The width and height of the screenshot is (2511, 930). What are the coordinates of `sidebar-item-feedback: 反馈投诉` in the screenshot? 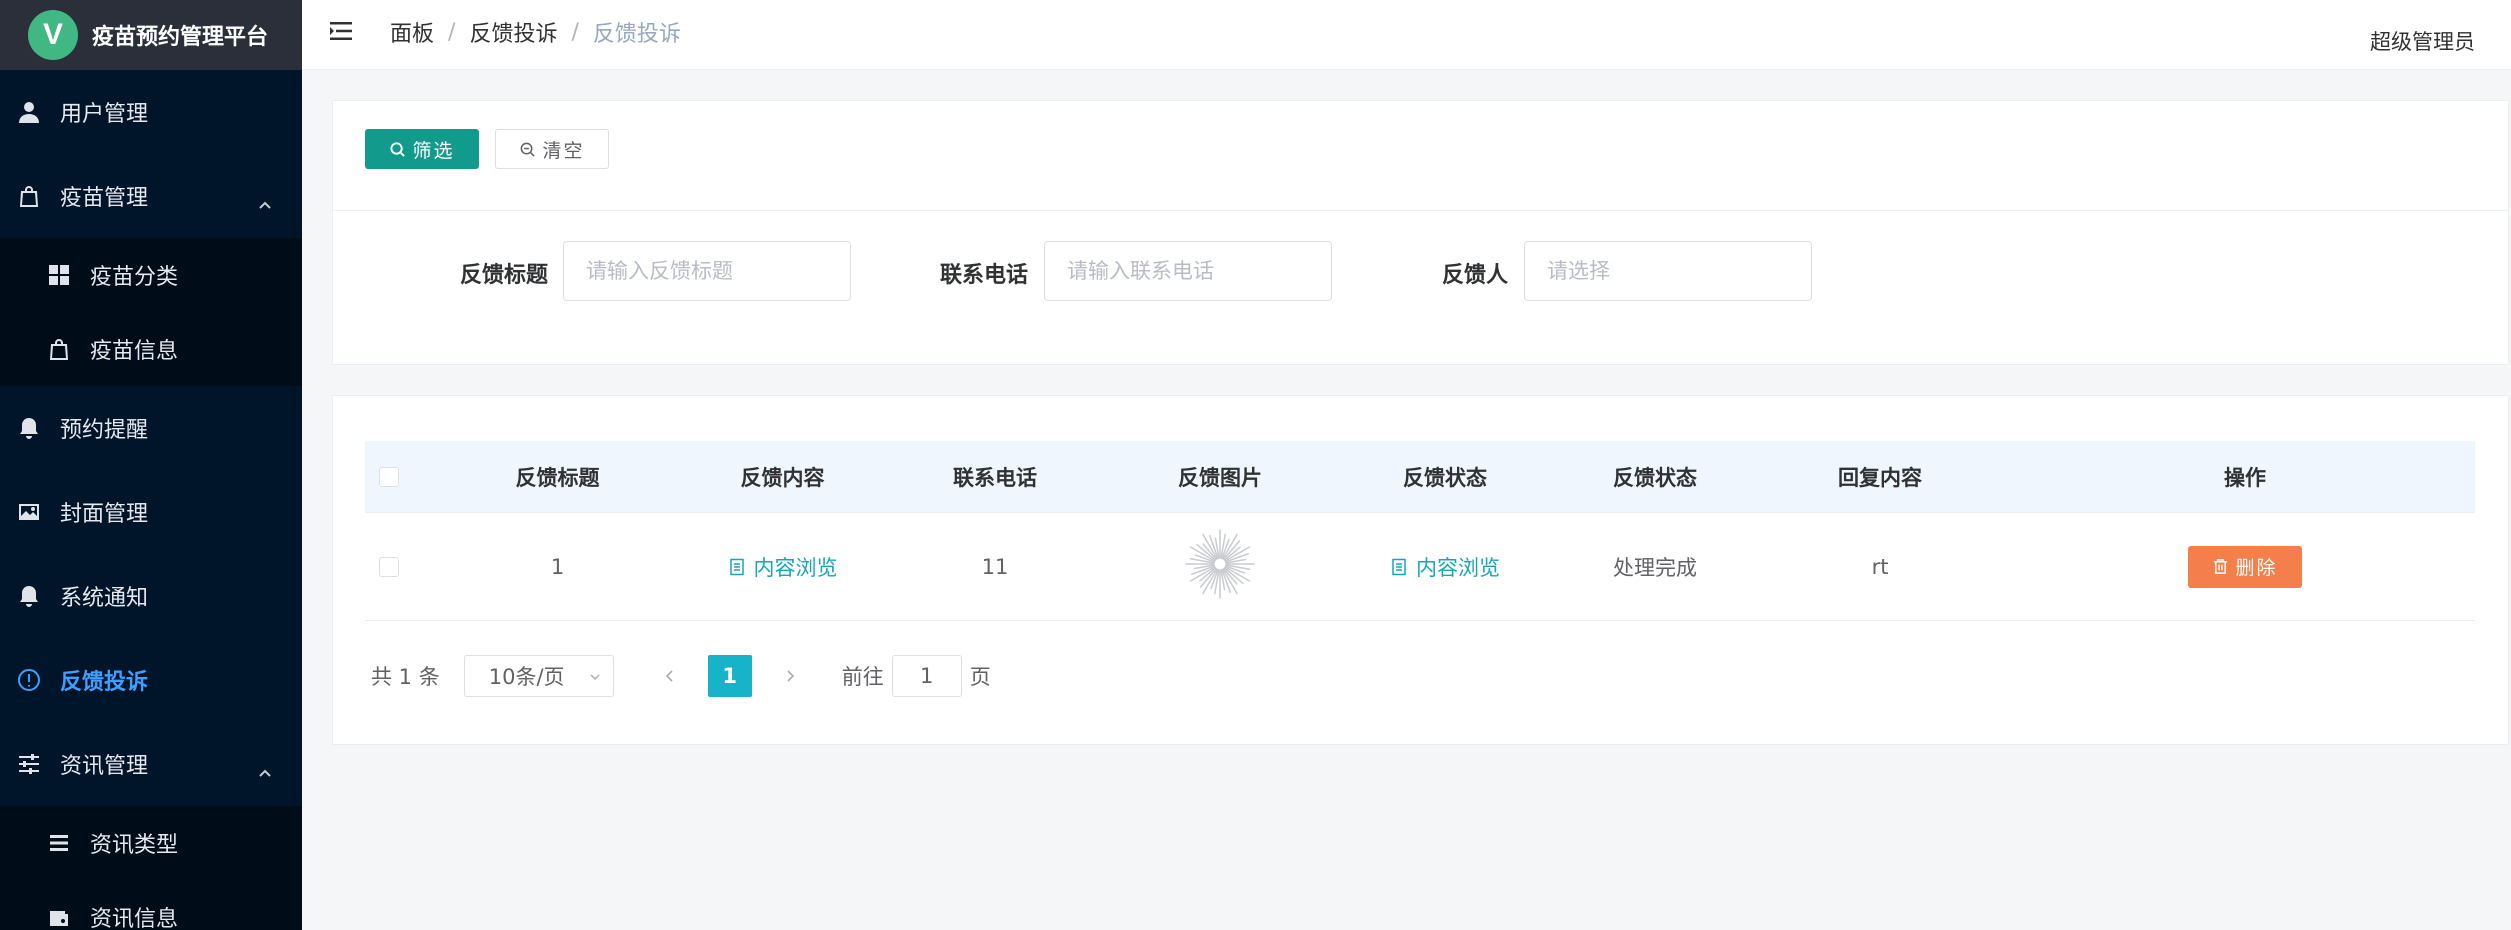 It's located at (151, 680).